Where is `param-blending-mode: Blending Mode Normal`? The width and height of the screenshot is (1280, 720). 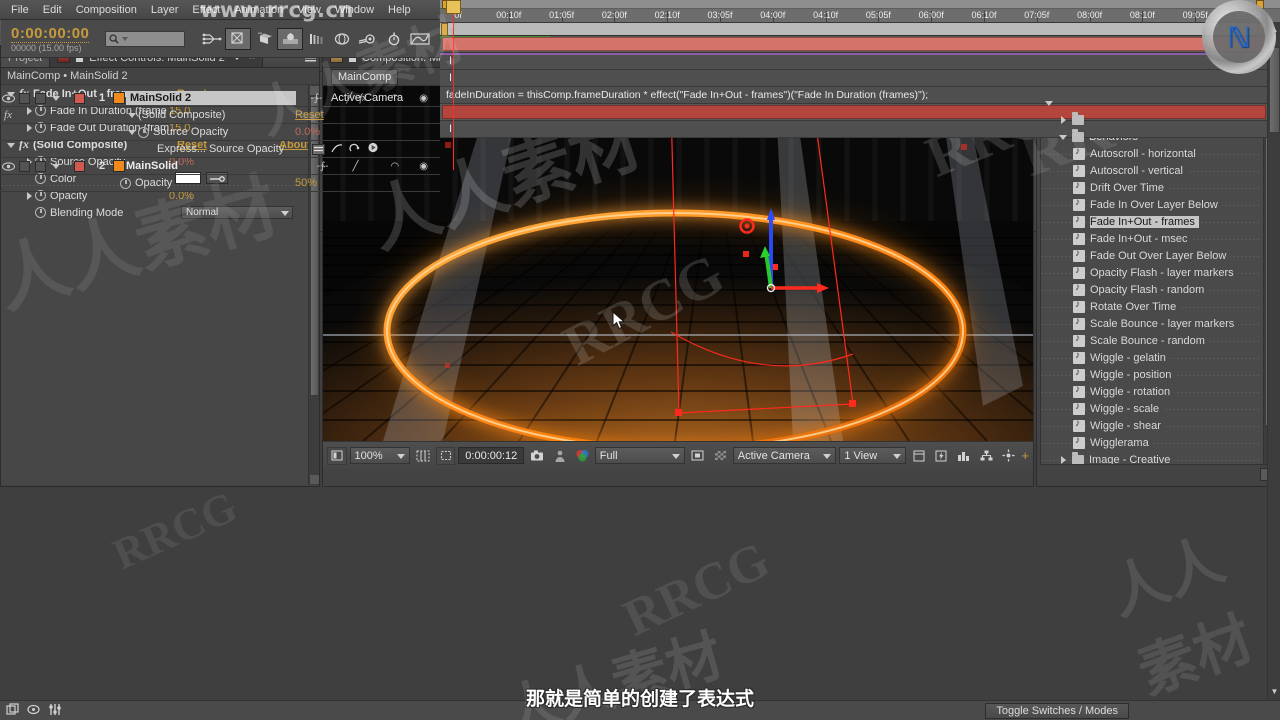
param-blending-mode: Blending Mode Normal is located at coordinates (160, 212).